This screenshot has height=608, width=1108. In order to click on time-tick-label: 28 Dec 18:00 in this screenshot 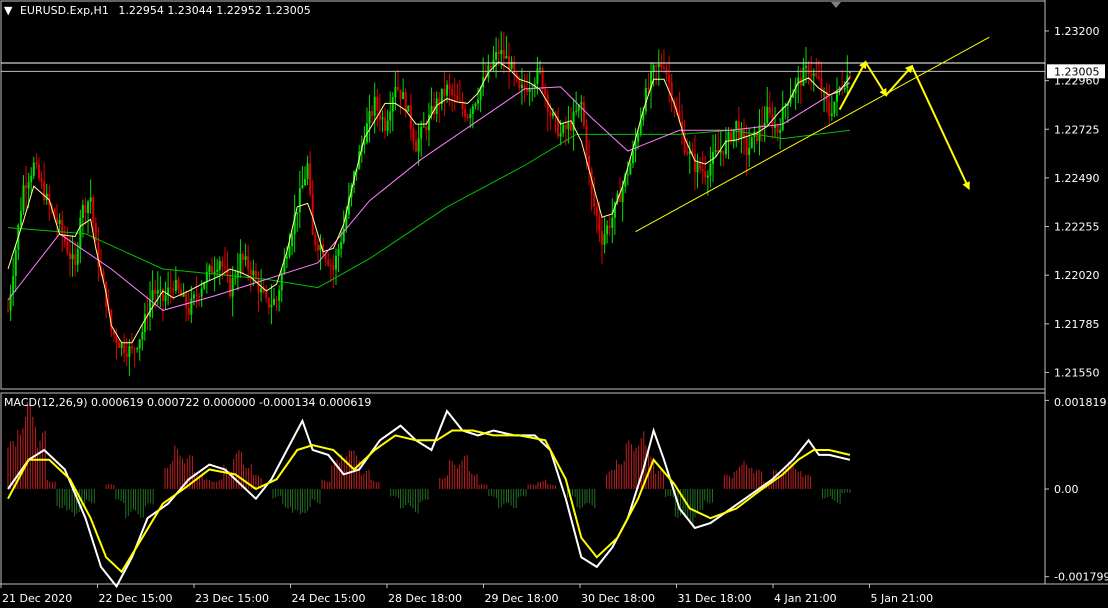, I will do `click(425, 598)`.